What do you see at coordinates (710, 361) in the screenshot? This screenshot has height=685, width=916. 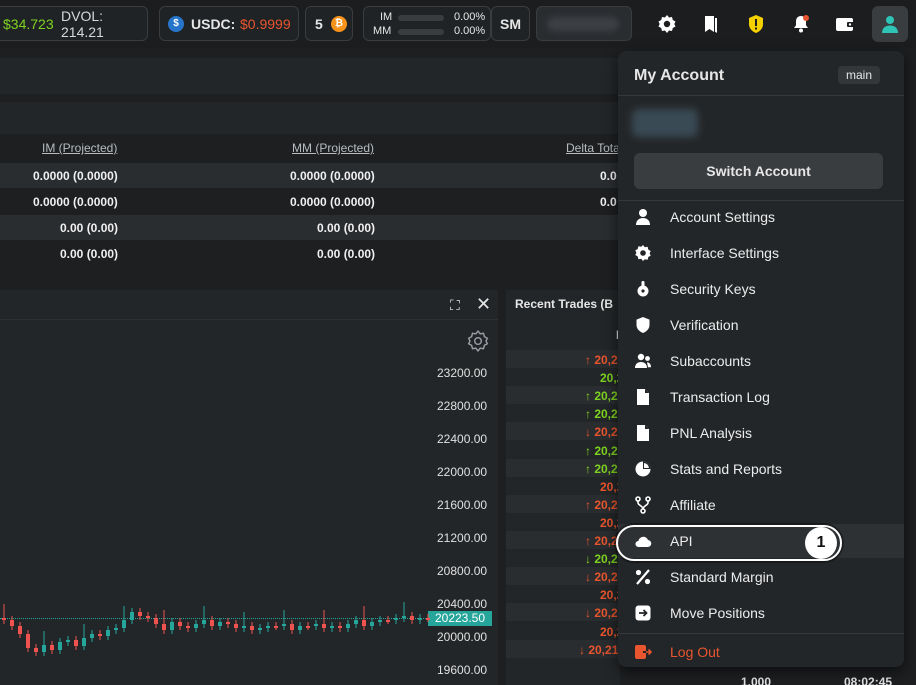 I see `menu-item-label: Subaccounts` at bounding box center [710, 361].